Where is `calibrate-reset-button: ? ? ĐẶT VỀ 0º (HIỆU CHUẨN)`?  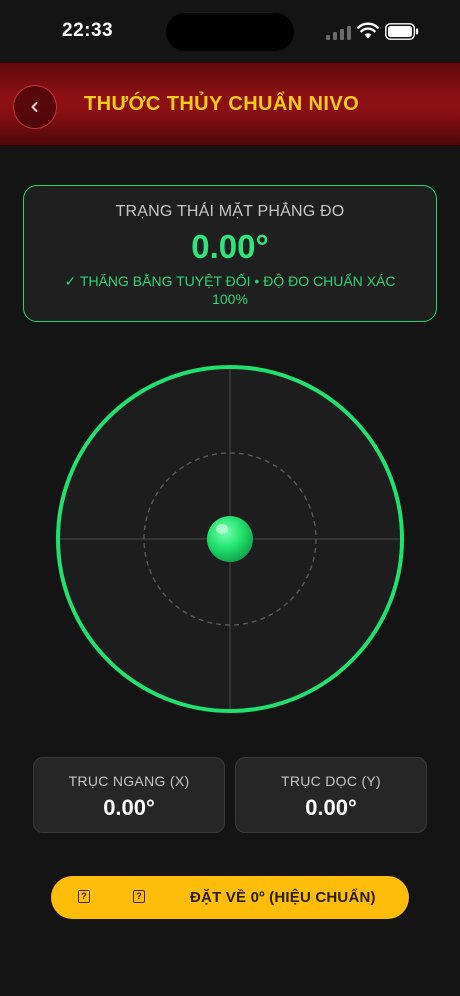 calibrate-reset-button: ? ? ĐẶT VỀ 0º (HIỆU CHUẨN) is located at coordinates (230, 897).